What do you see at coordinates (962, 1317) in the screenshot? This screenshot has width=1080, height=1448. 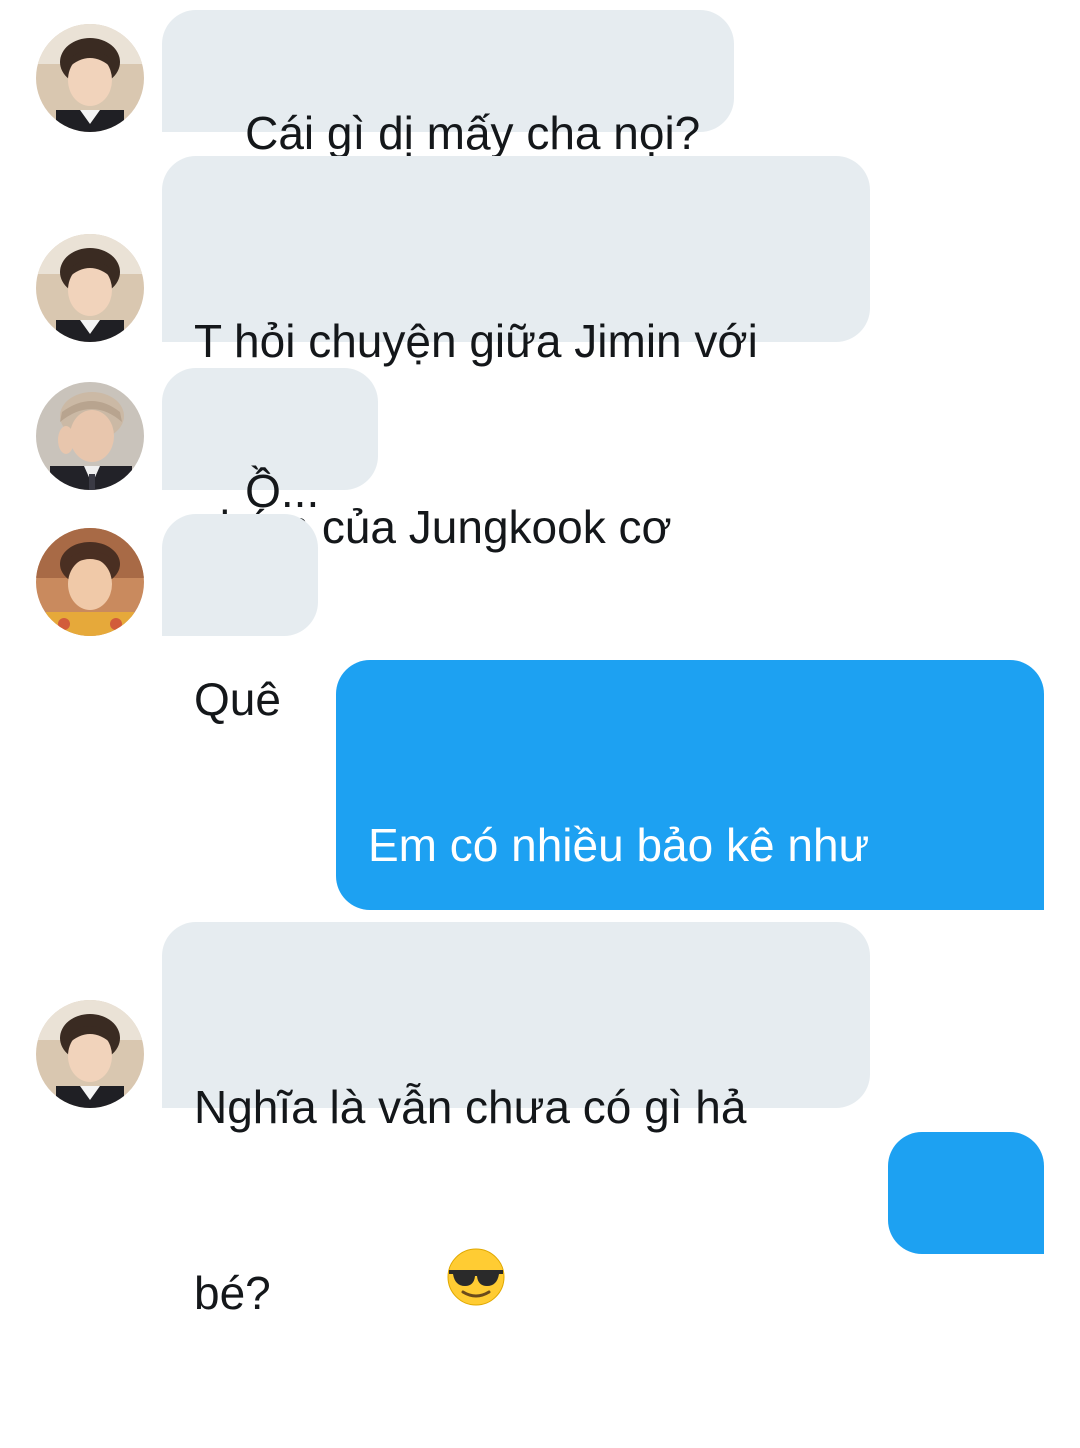 I see `message-text: Nae` at bounding box center [962, 1317].